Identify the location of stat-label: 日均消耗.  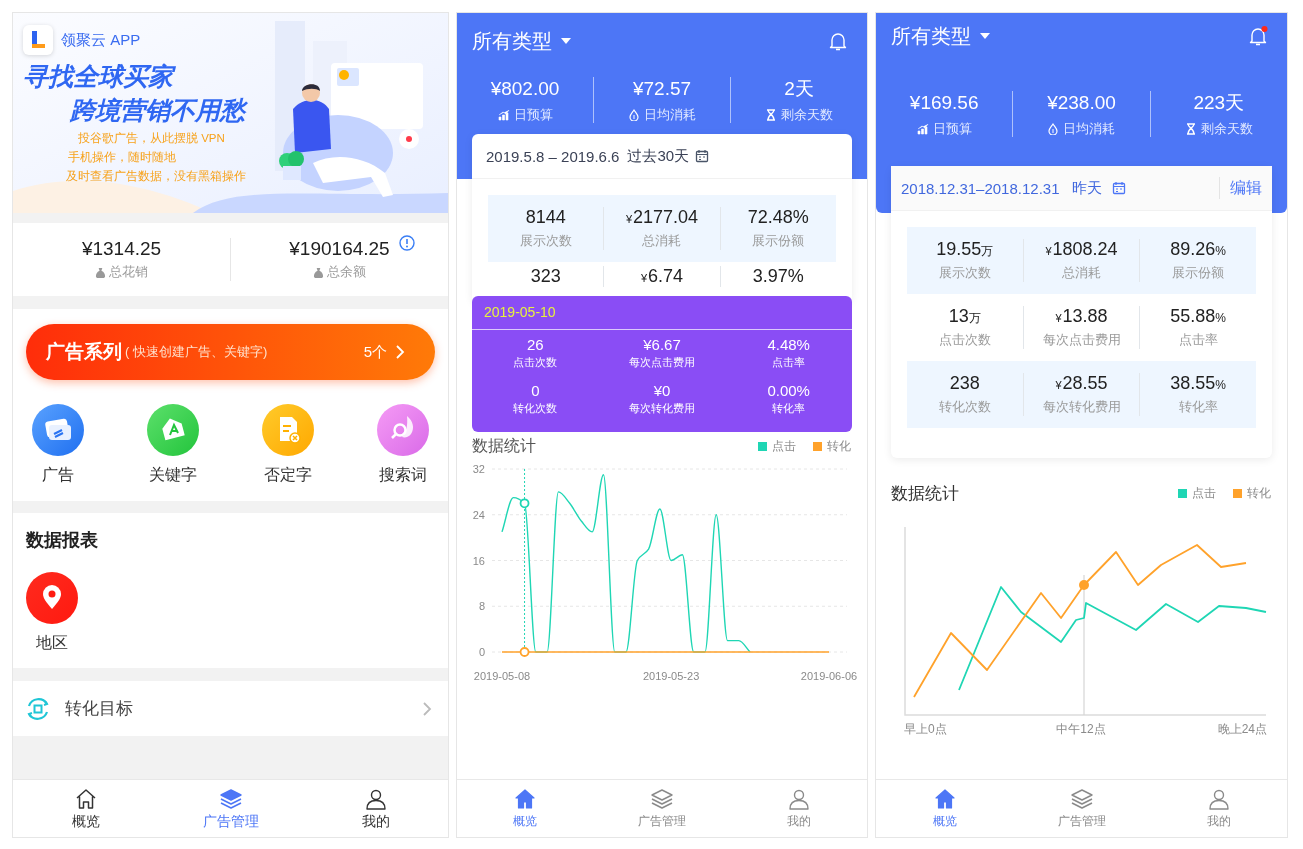
(1089, 128).